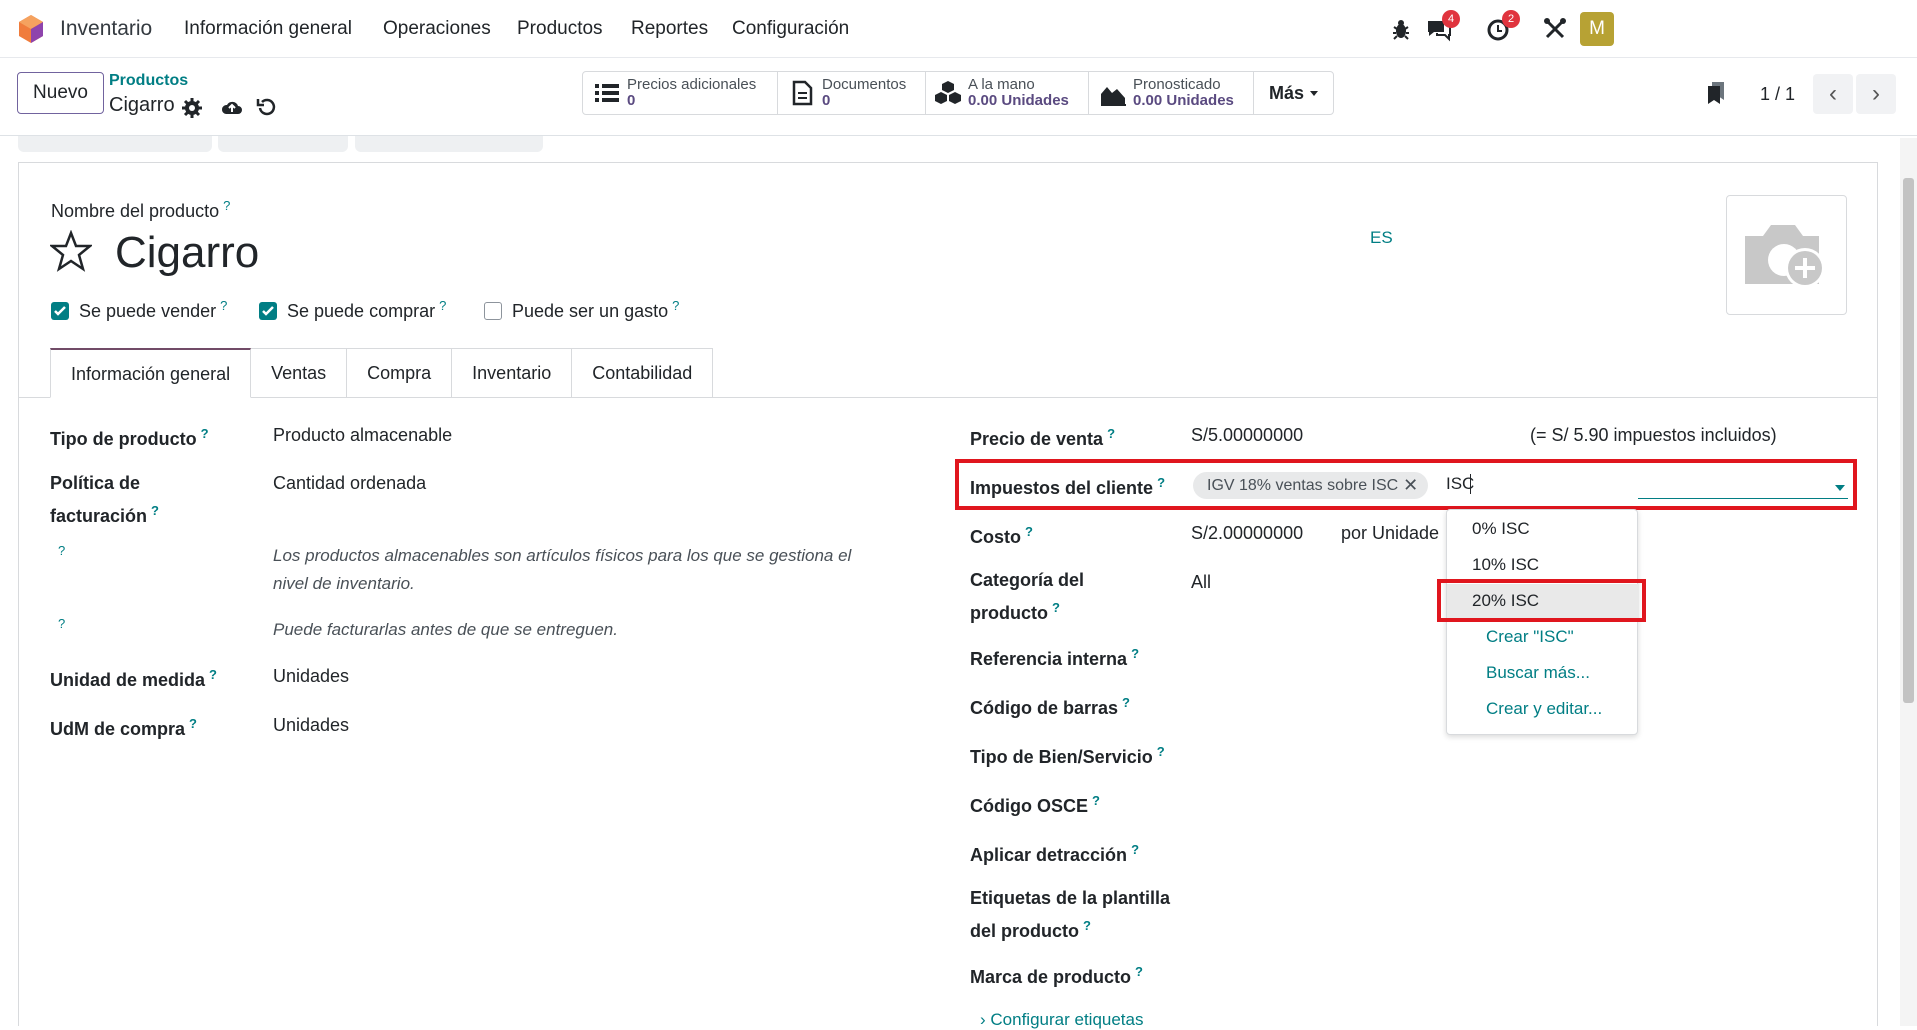  I want to click on can-purchase-label: Se puede comprar?, so click(367, 309).